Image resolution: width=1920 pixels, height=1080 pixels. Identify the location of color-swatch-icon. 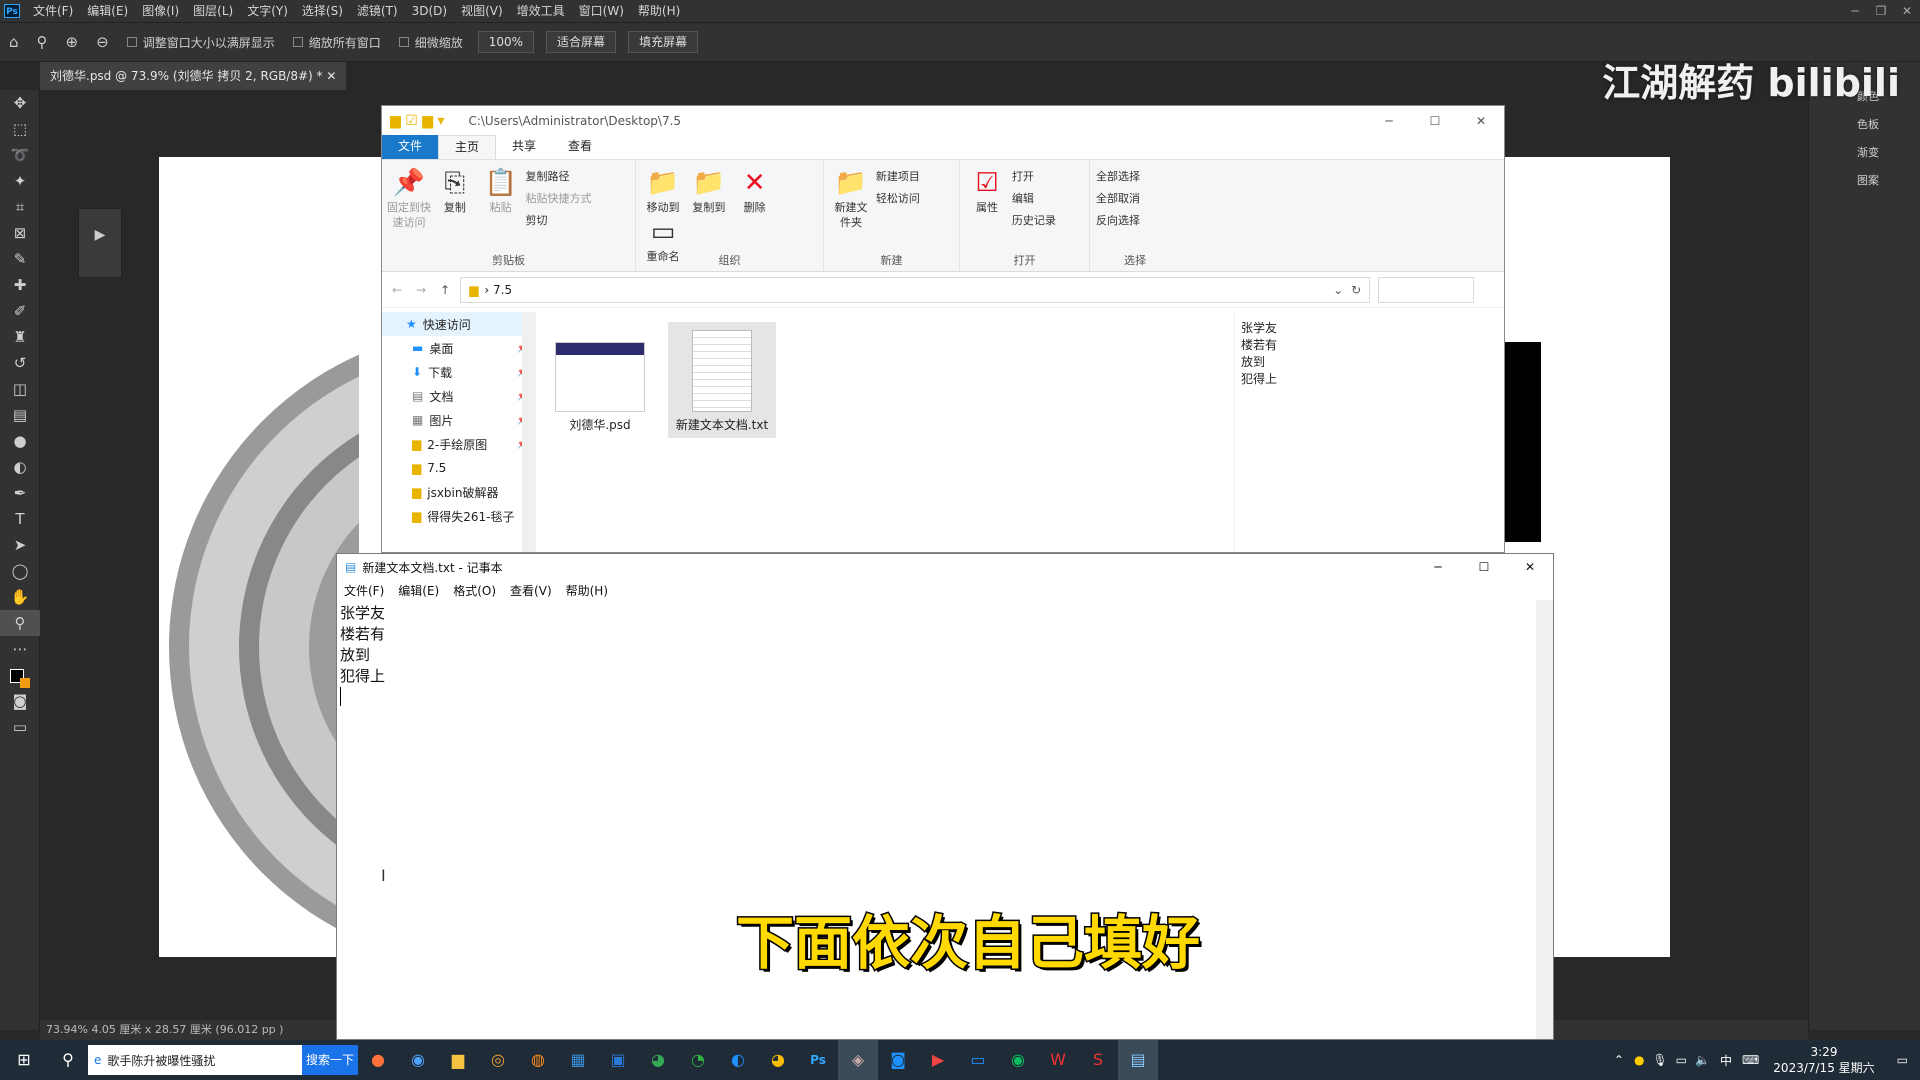
(20, 675).